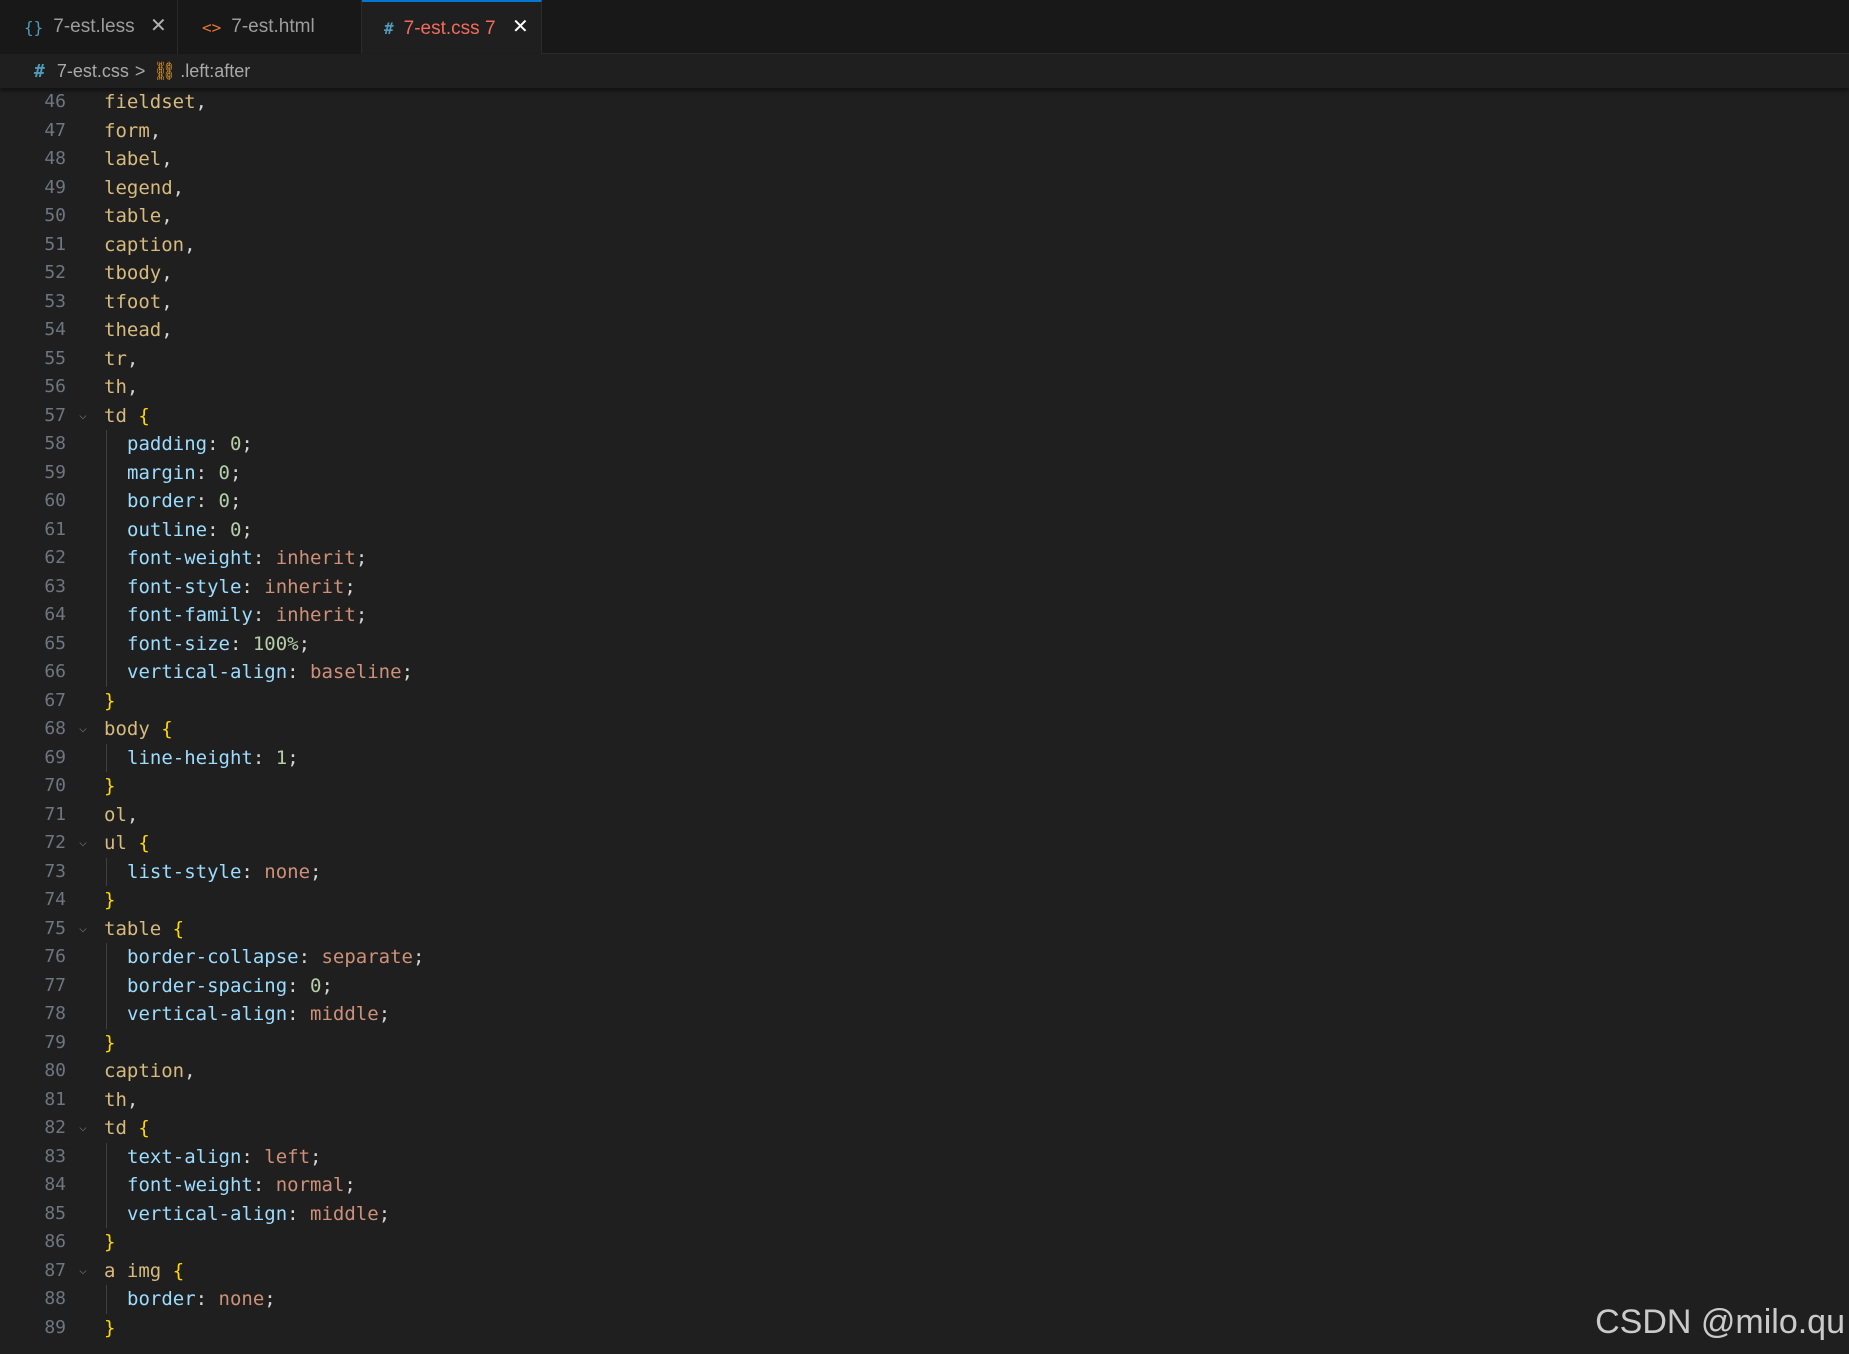 The image size is (1849, 1354). I want to click on code-line: 66 vertical-align: baseline;, so click(924, 672).